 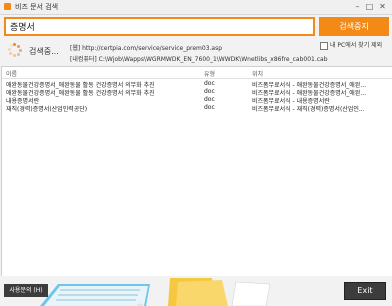 I want to click on close-button: ✕, so click(x=382, y=6).